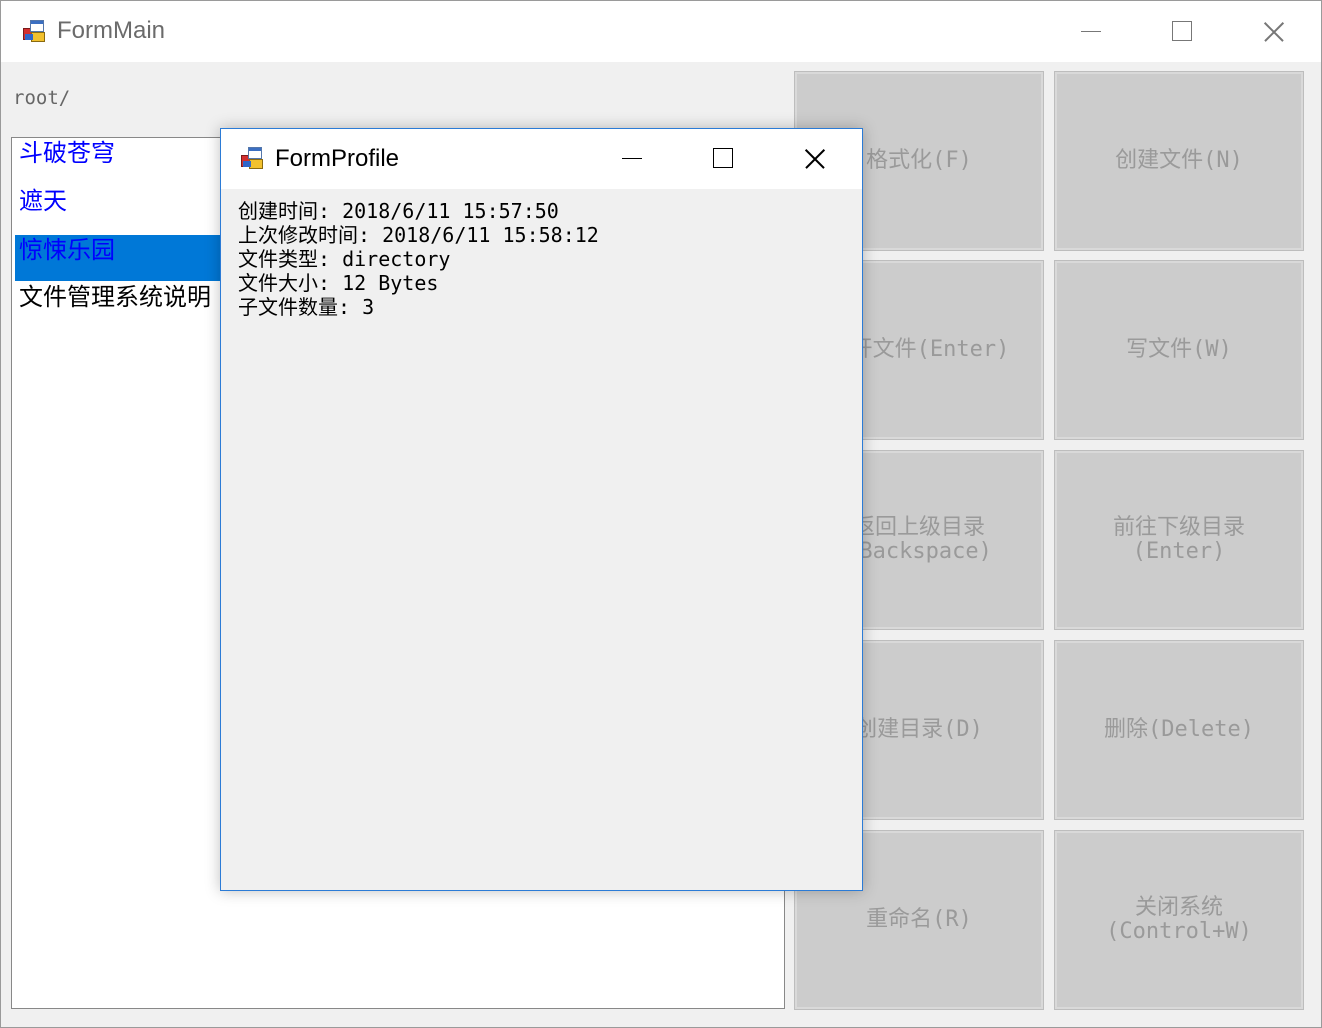  I want to click on main-title-bar: FormMain, so click(661, 31).